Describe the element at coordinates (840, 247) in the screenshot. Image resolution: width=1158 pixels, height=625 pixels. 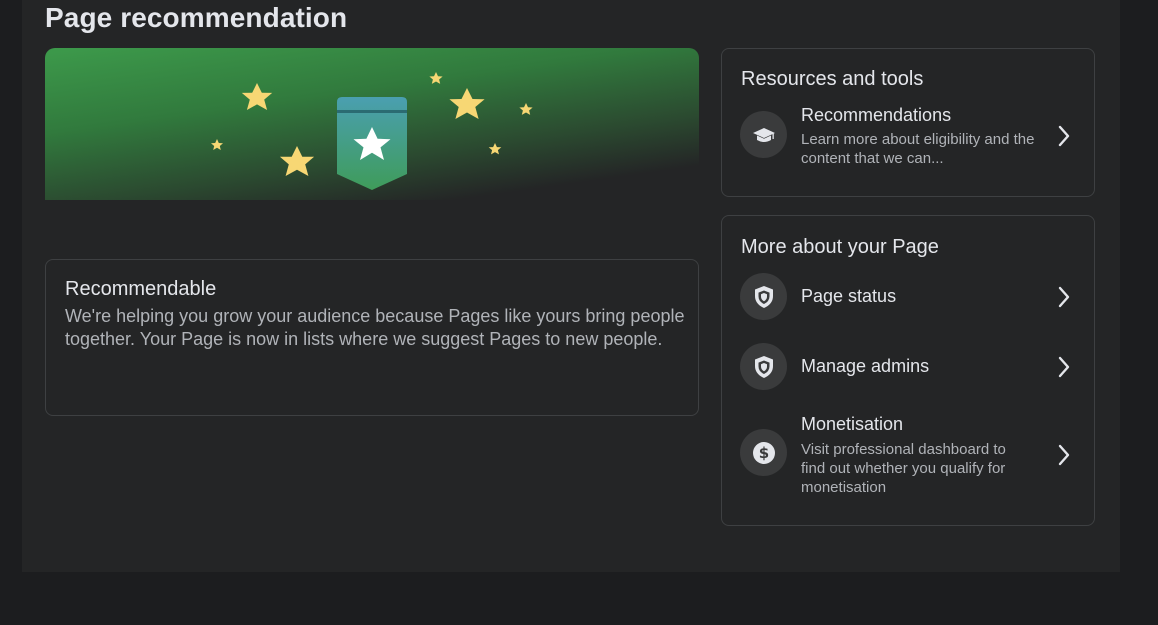
I see `more-heading: More about your Page` at that location.